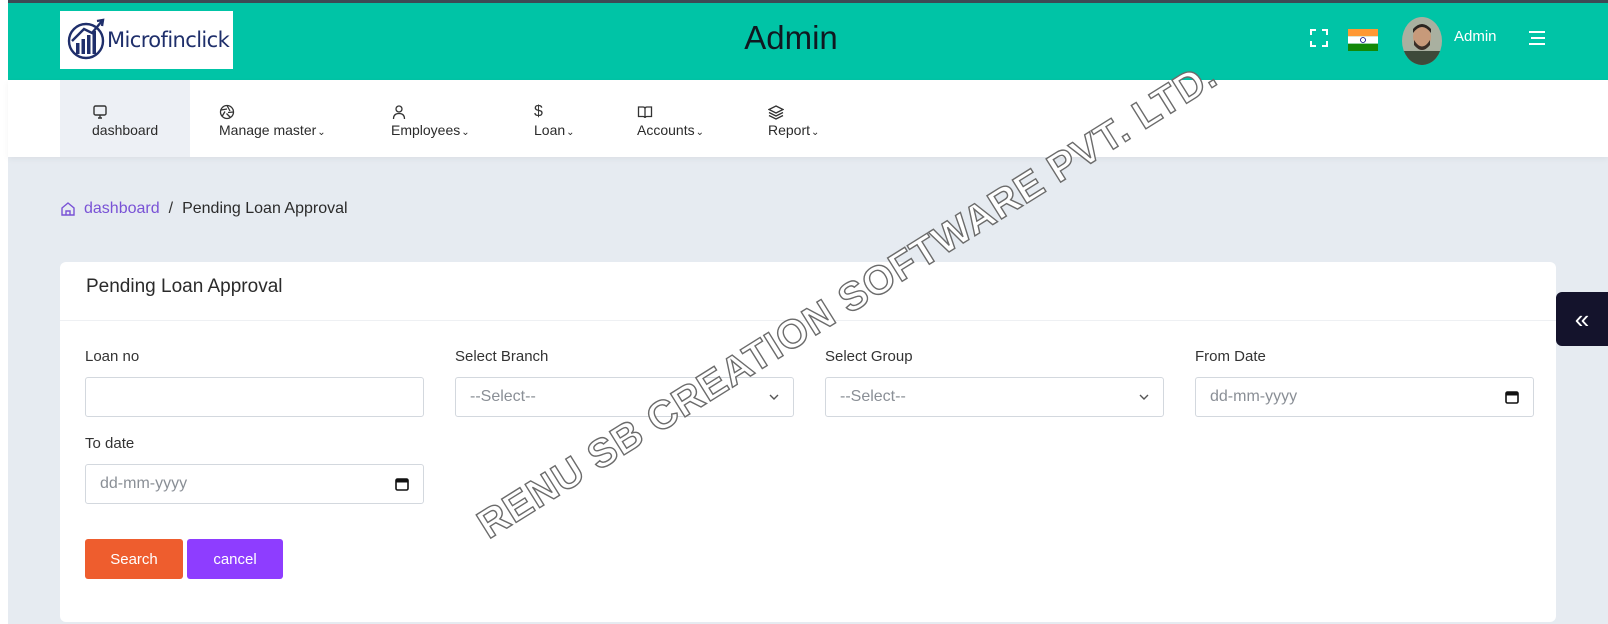  I want to click on menu-lines-icon, so click(1537, 38).